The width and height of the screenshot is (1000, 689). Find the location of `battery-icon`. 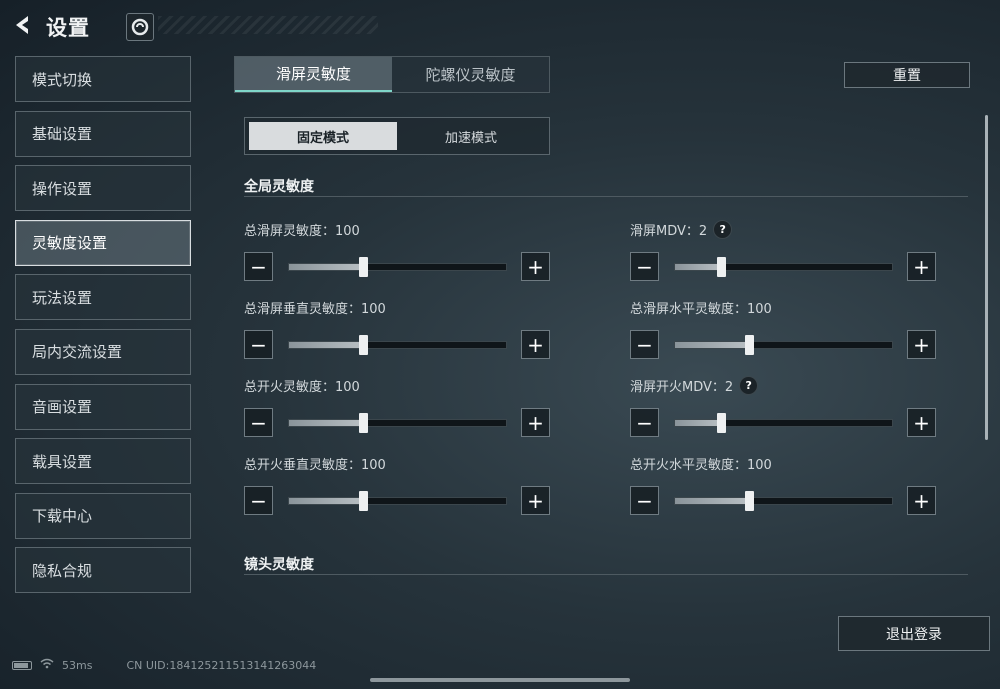

battery-icon is located at coordinates (22, 665).